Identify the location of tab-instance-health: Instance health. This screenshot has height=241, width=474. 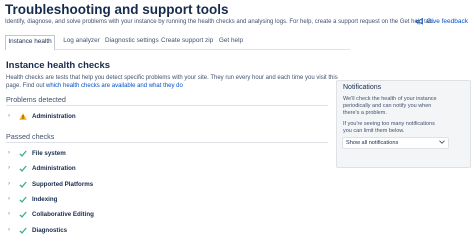
(30, 43).